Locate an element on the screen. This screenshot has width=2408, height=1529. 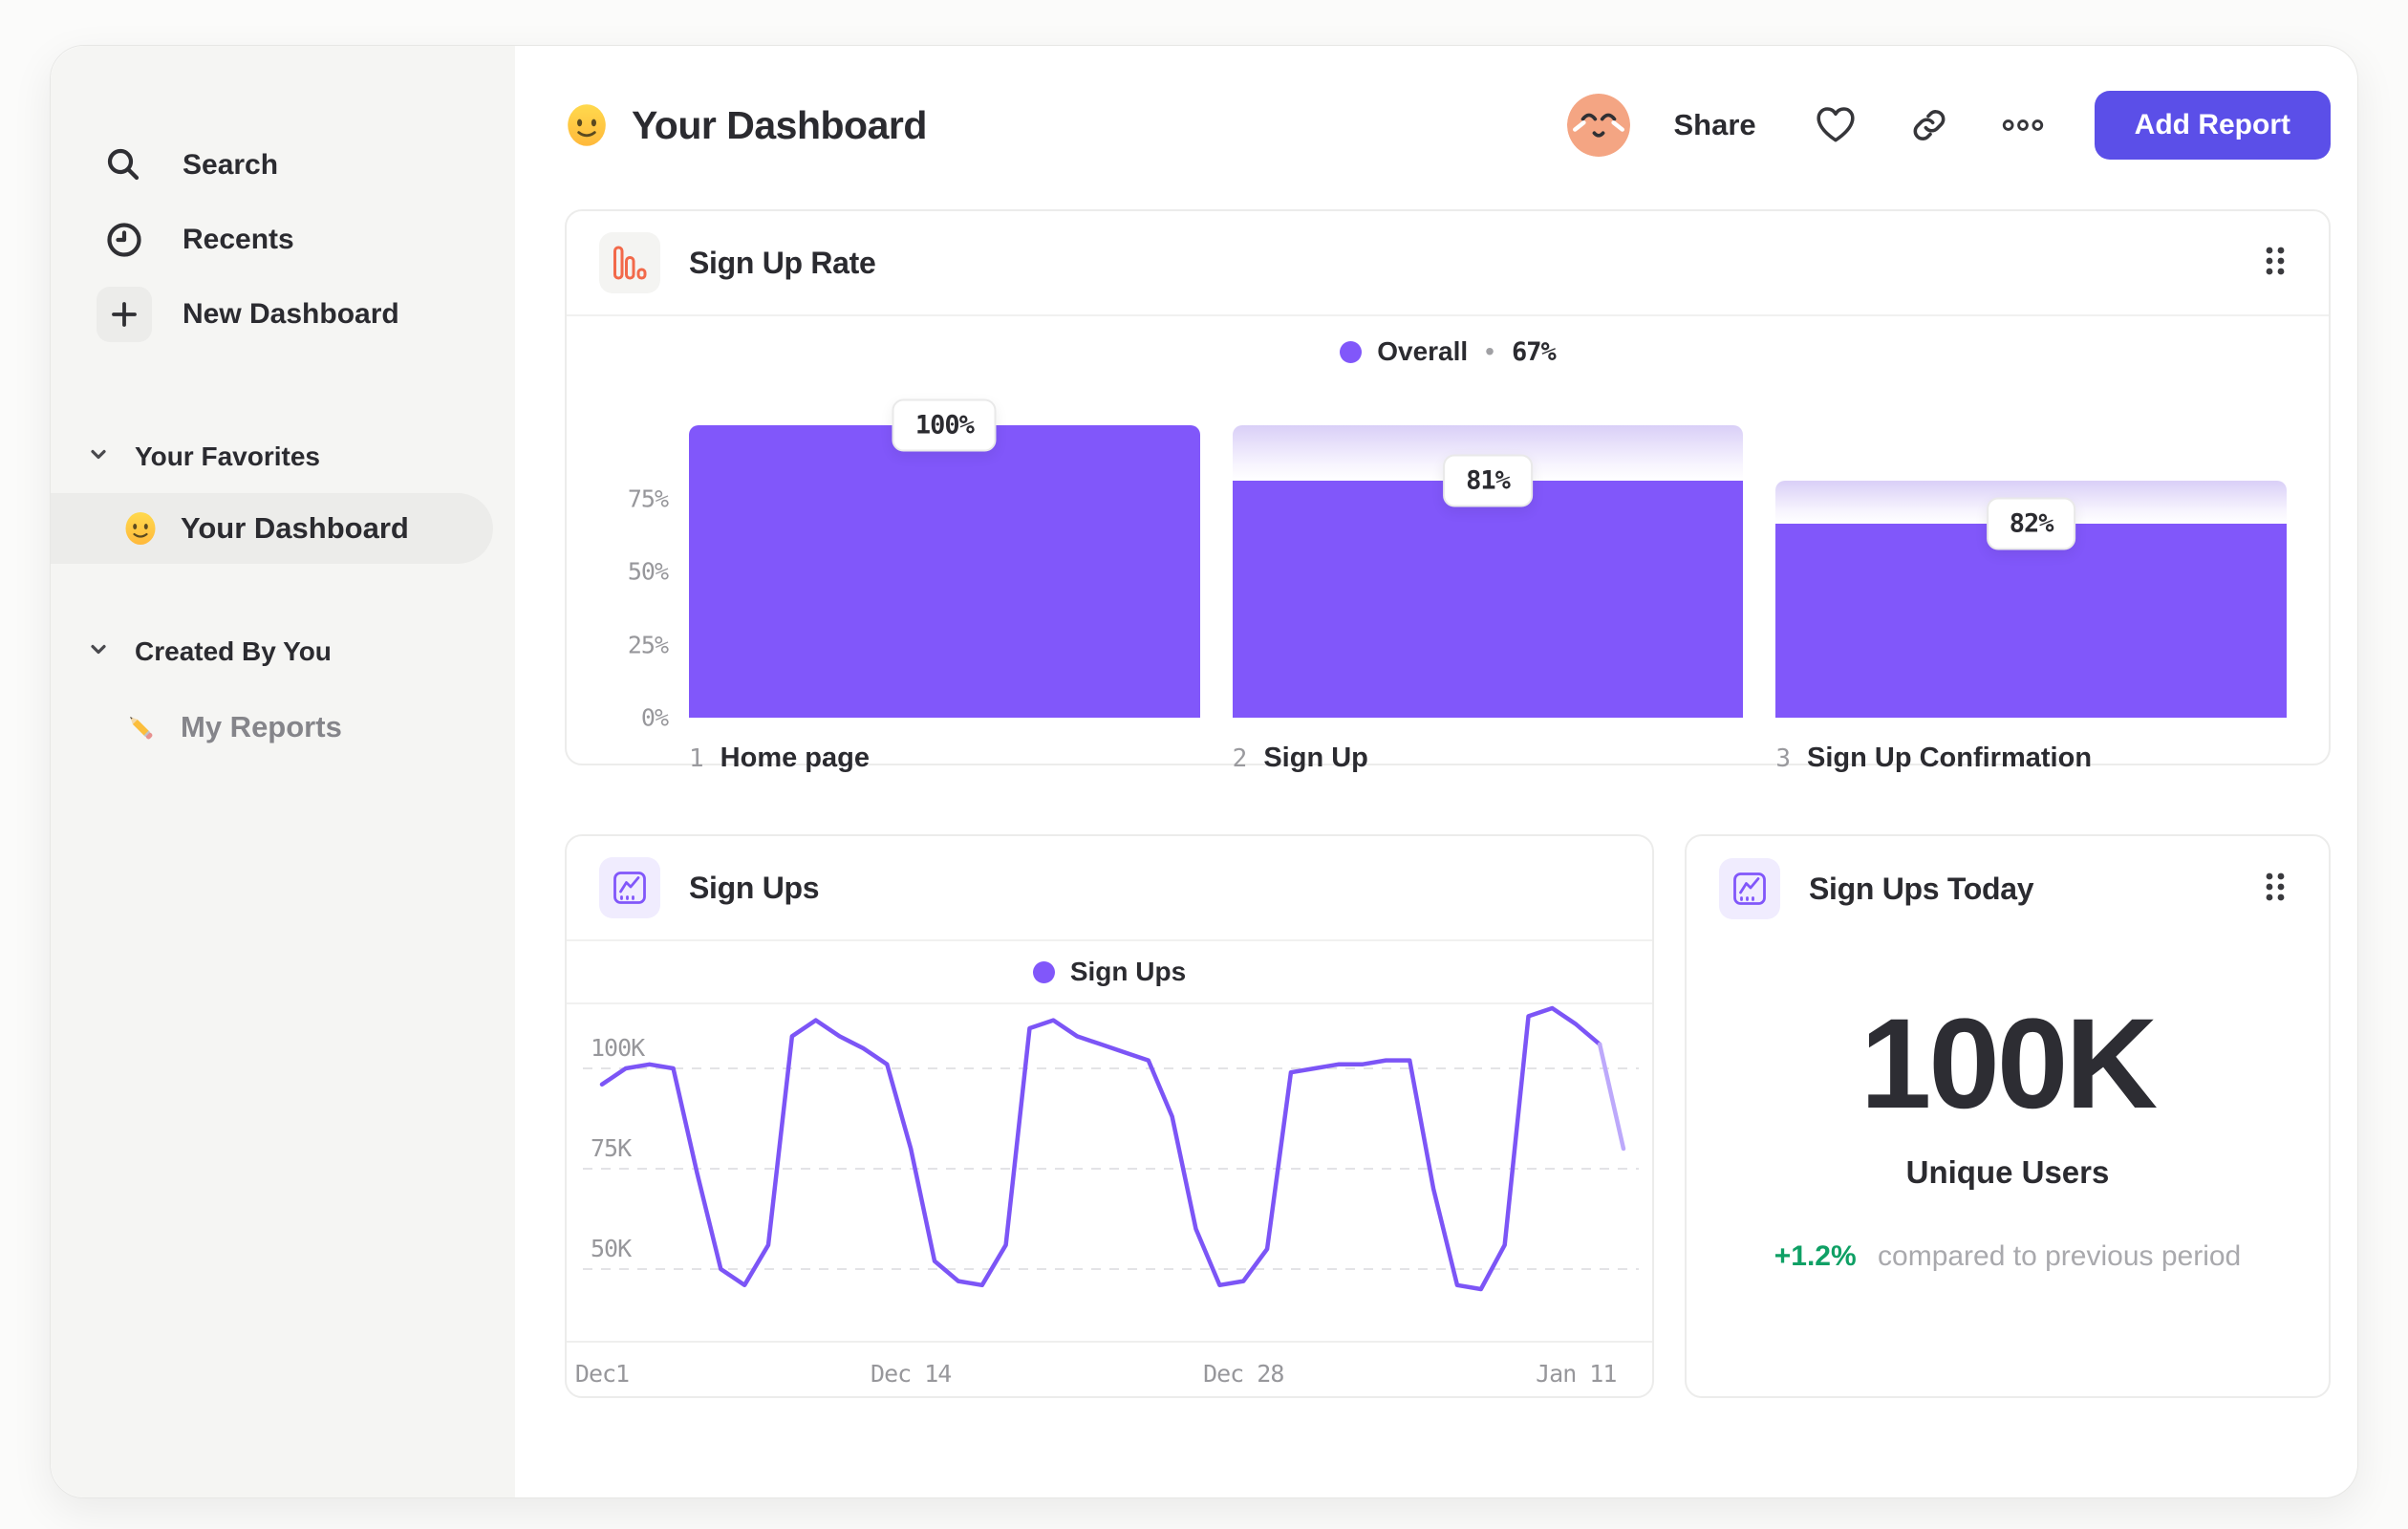
y-axis-tick: 75% is located at coordinates (648, 498).